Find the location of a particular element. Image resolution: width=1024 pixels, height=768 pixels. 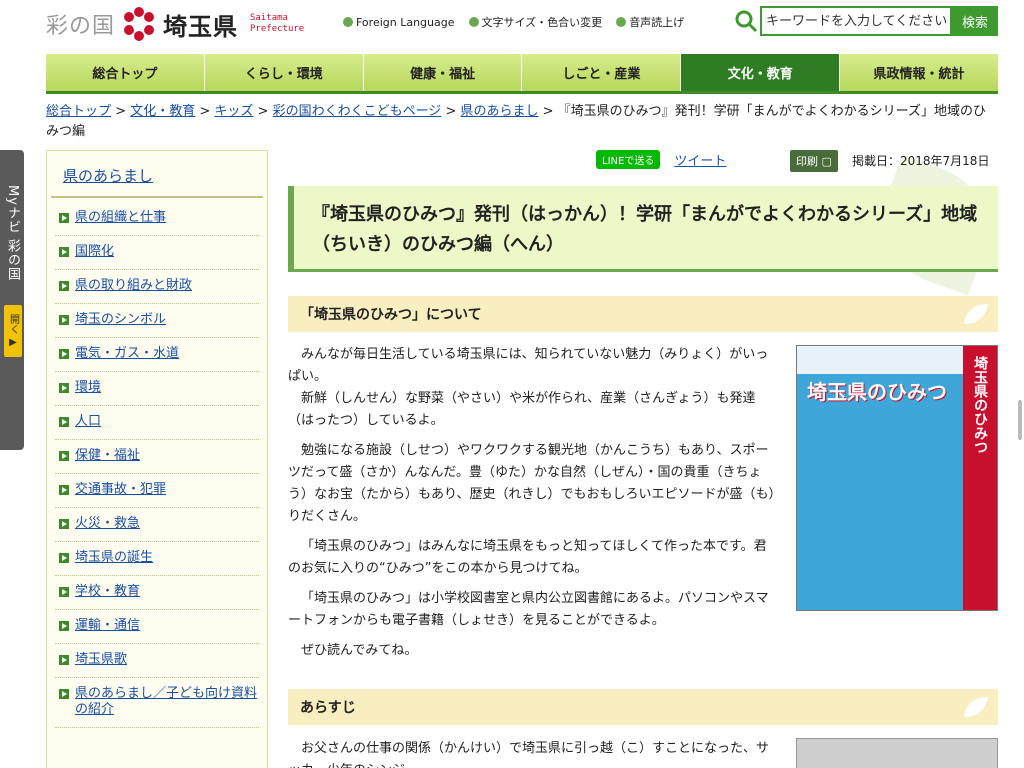

sidebar-item-label: 火災・救急 is located at coordinates (107, 524).